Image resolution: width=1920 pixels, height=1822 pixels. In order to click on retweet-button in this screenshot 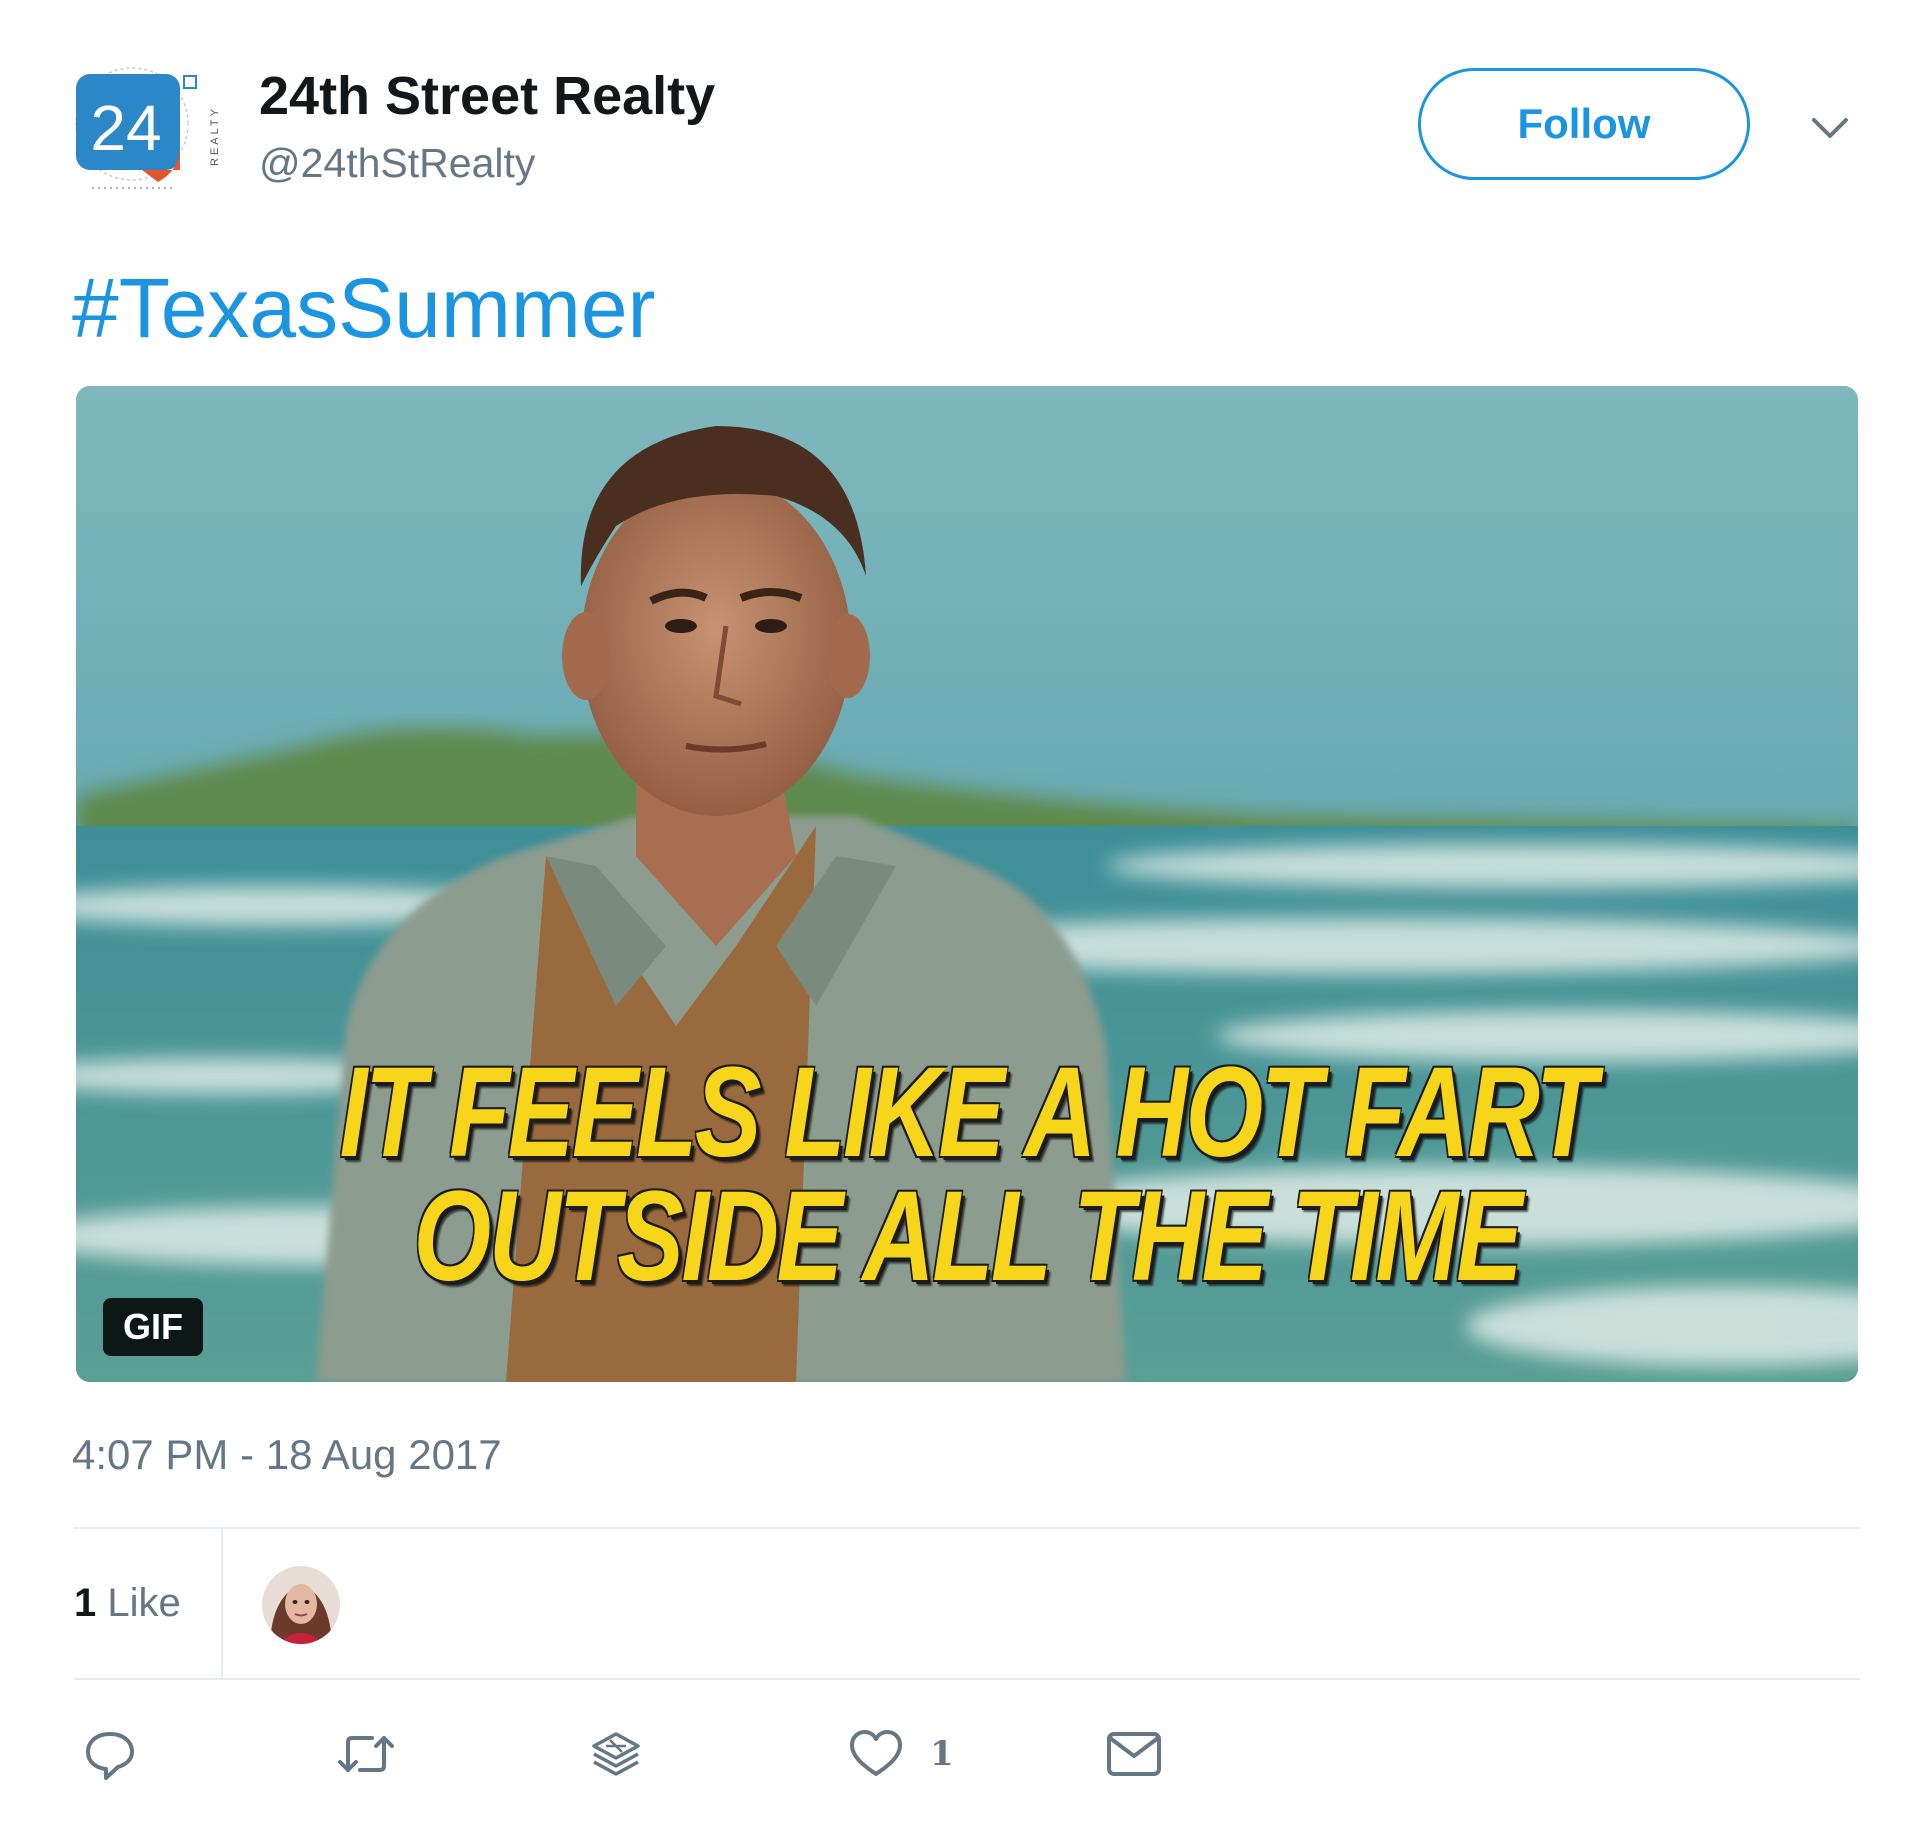, I will do `click(366, 1754)`.